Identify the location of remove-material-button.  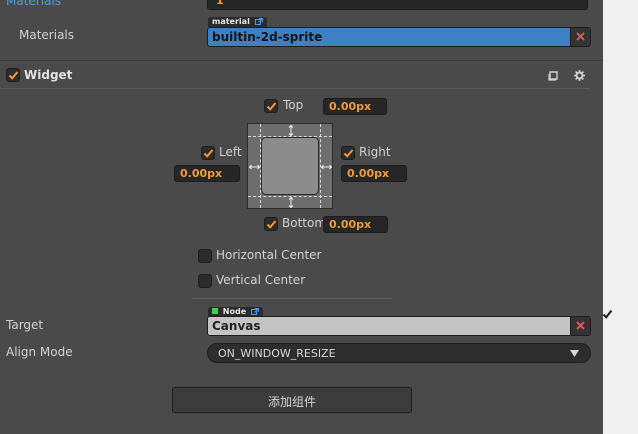
(580, 37).